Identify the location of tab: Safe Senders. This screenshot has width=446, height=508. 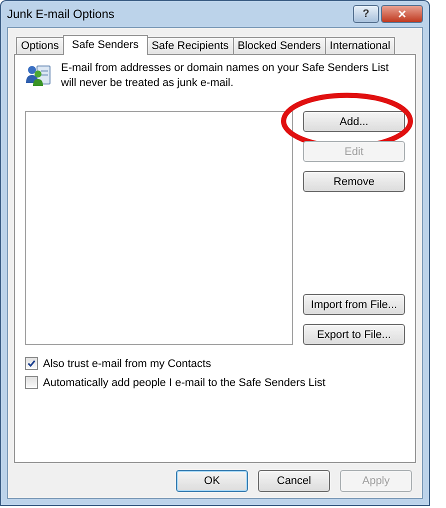
(105, 45).